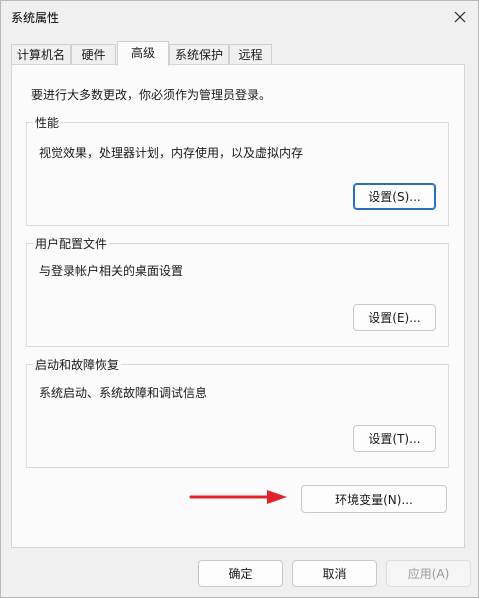 This screenshot has height=598, width=479. Describe the element at coordinates (77, 364) in the screenshot. I see `startup-recovery-title: 启动和故障恢复` at that location.